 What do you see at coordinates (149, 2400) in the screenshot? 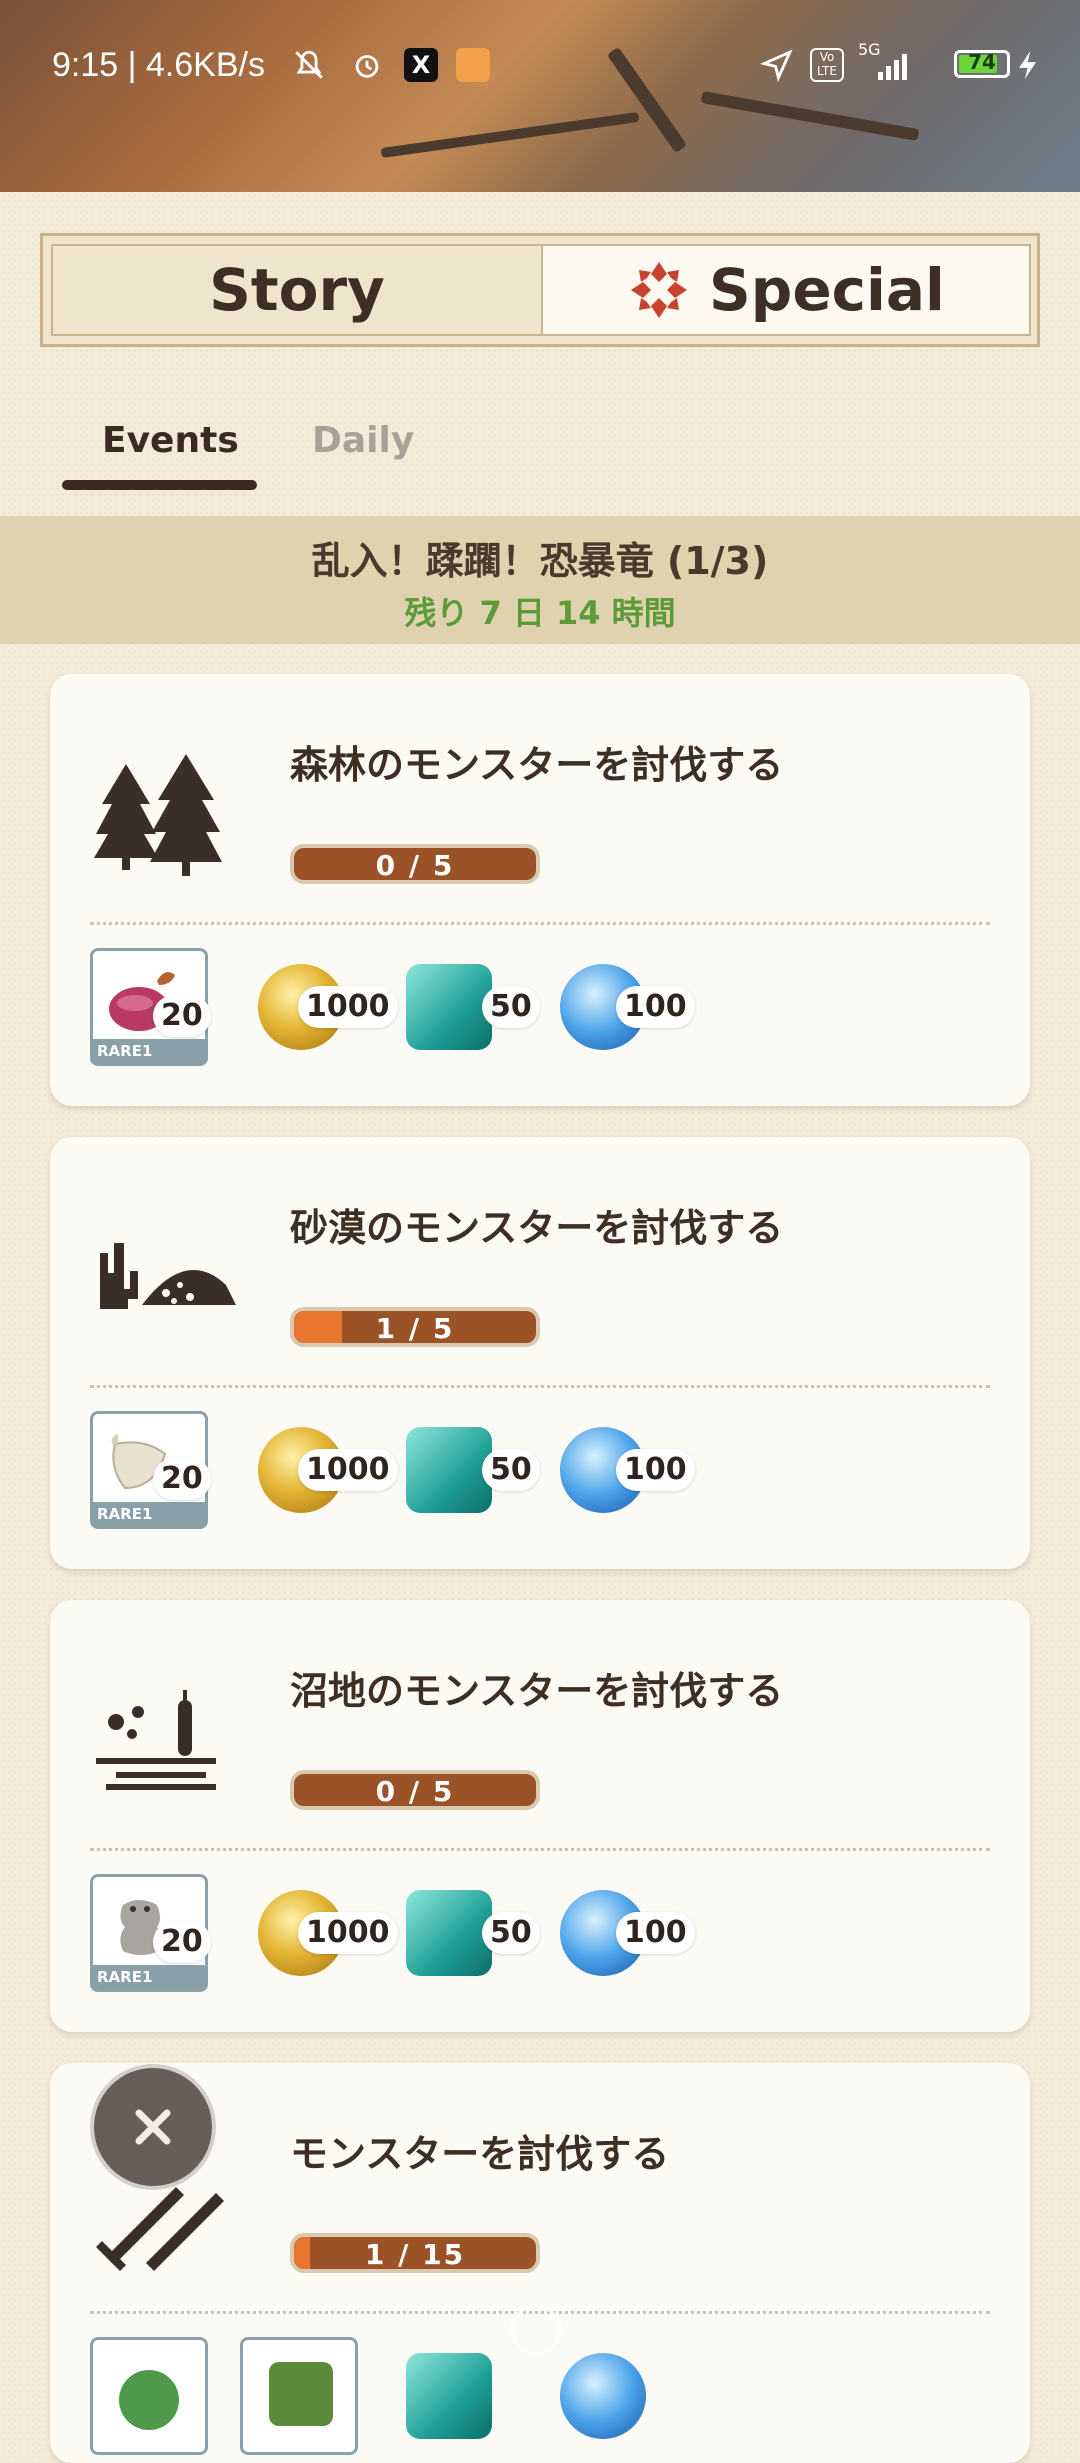
I see `green-material-icon` at bounding box center [149, 2400].